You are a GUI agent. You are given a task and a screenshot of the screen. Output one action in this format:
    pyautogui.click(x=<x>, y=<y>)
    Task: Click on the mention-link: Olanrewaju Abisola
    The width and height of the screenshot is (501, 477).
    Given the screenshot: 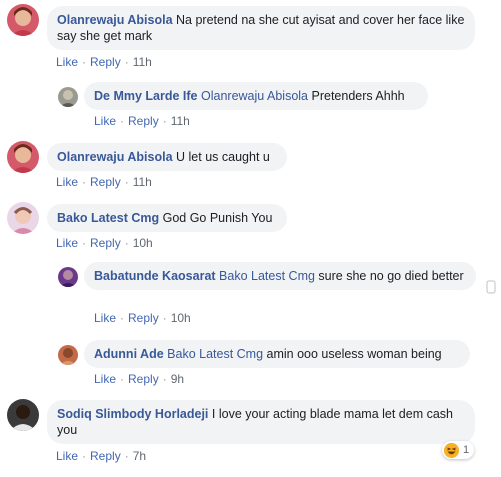 What is the action you would take?
    pyautogui.click(x=254, y=96)
    